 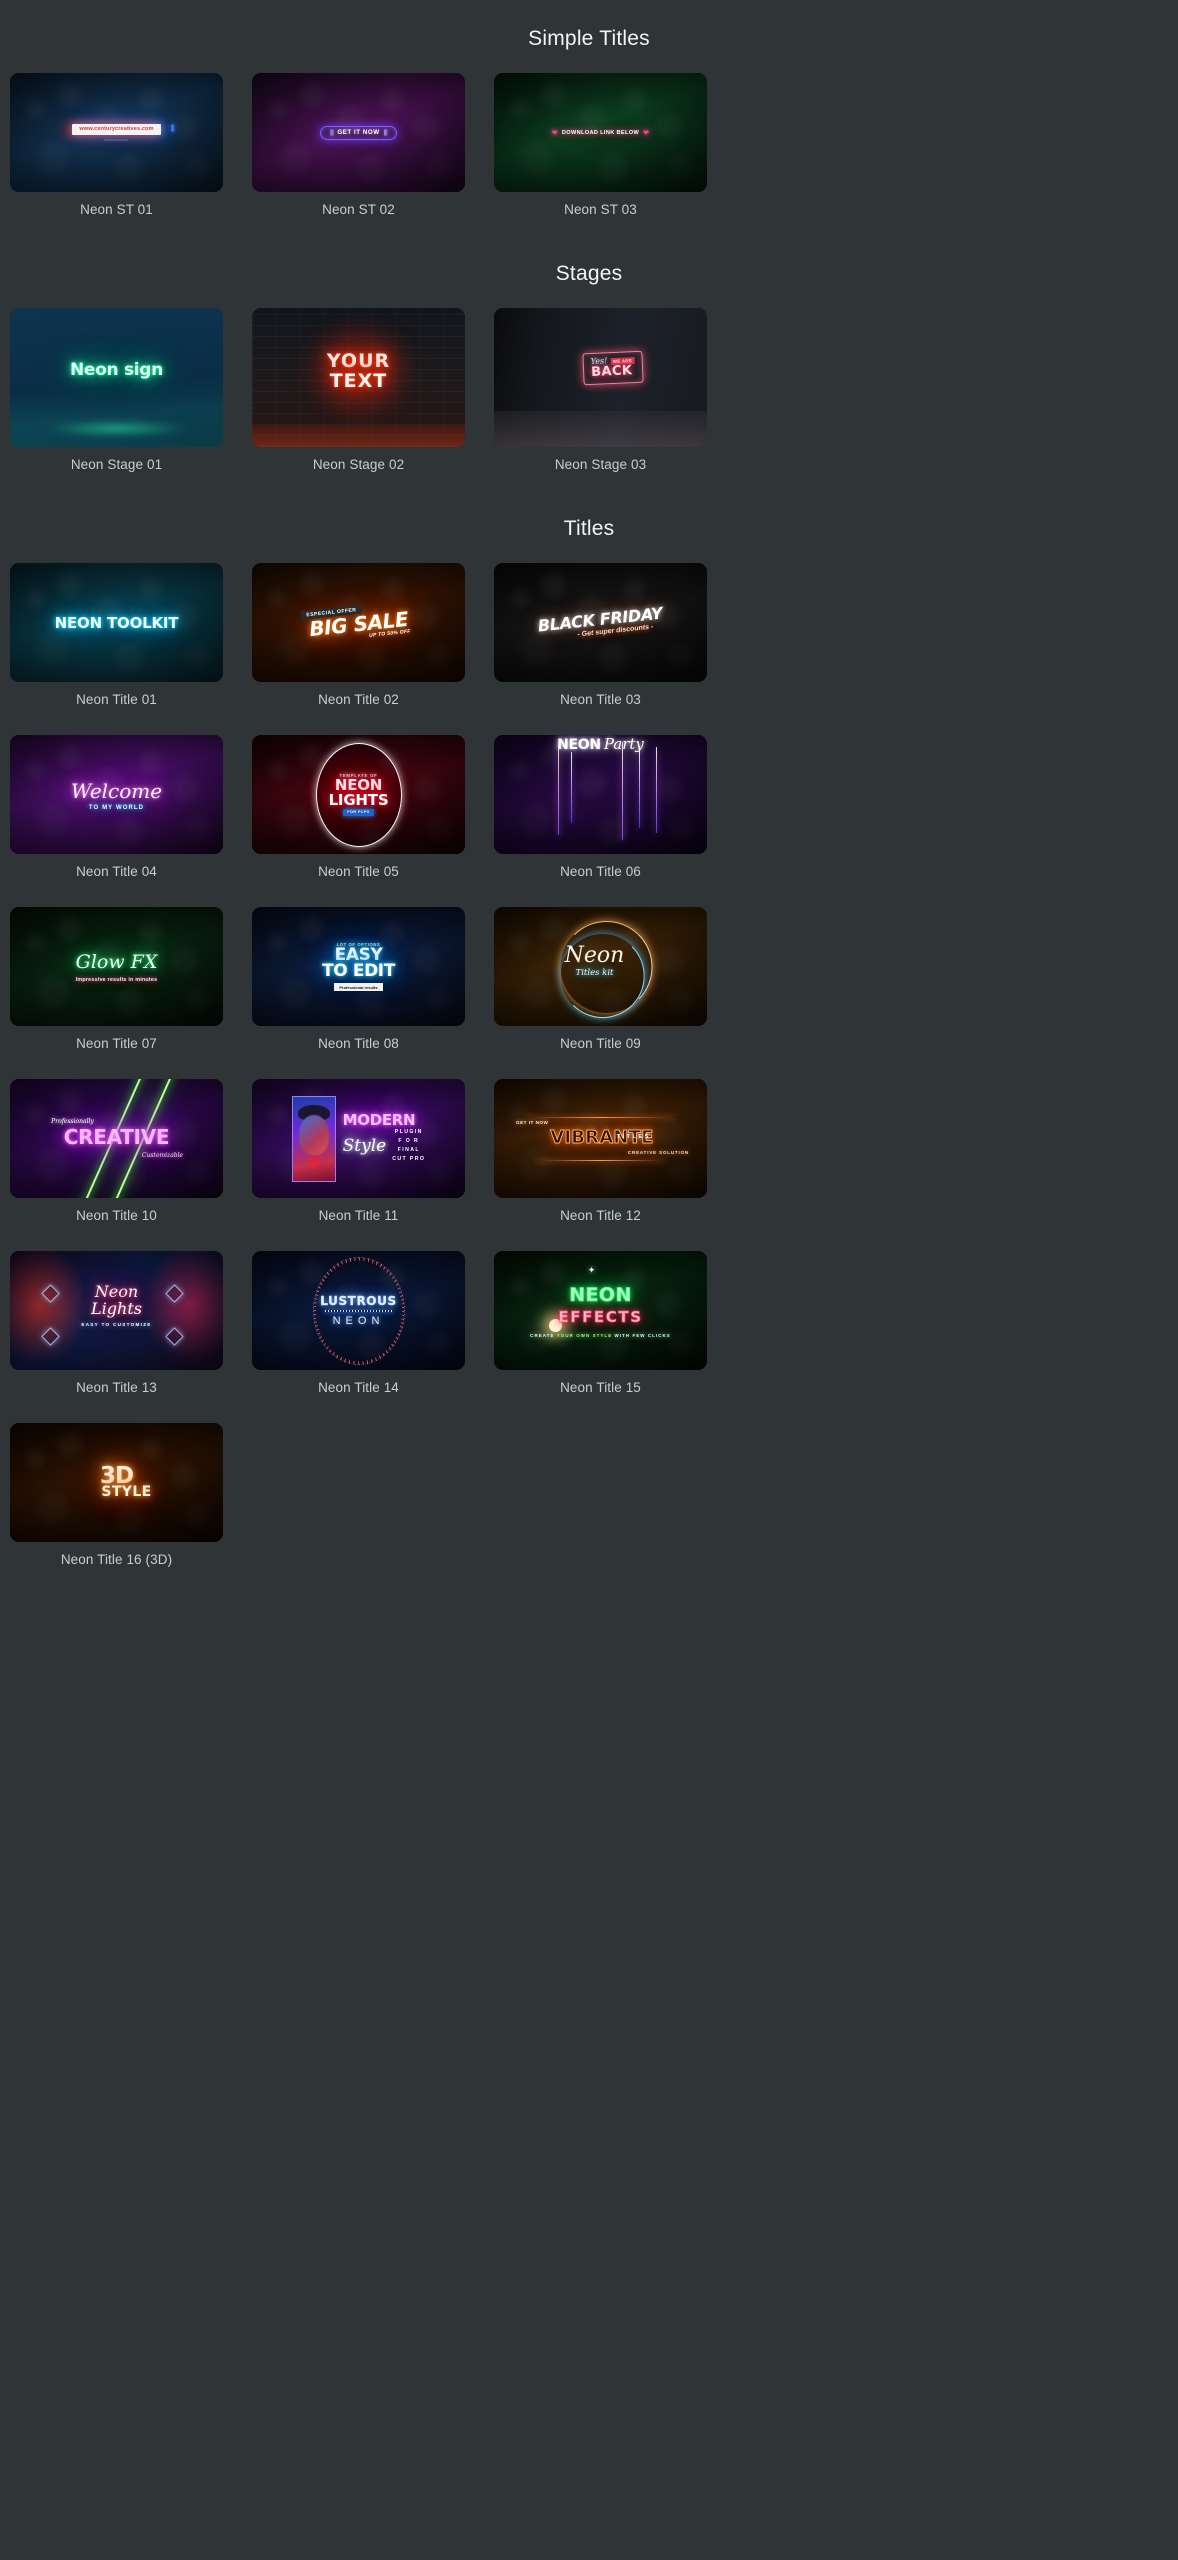 I want to click on card-caption: Neon Title 11, so click(x=358, y=1215).